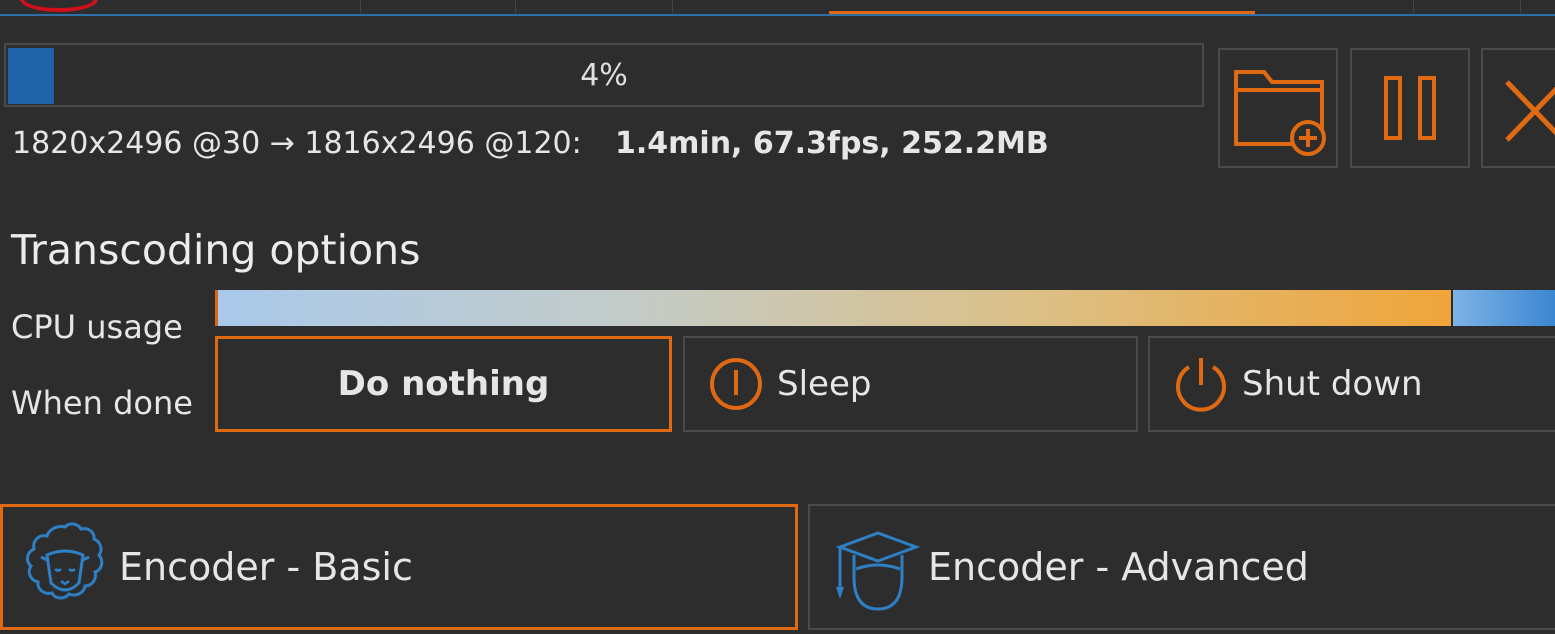 The height and width of the screenshot is (634, 1555). What do you see at coordinates (102, 403) in the screenshot?
I see `when-done-label: When done` at bounding box center [102, 403].